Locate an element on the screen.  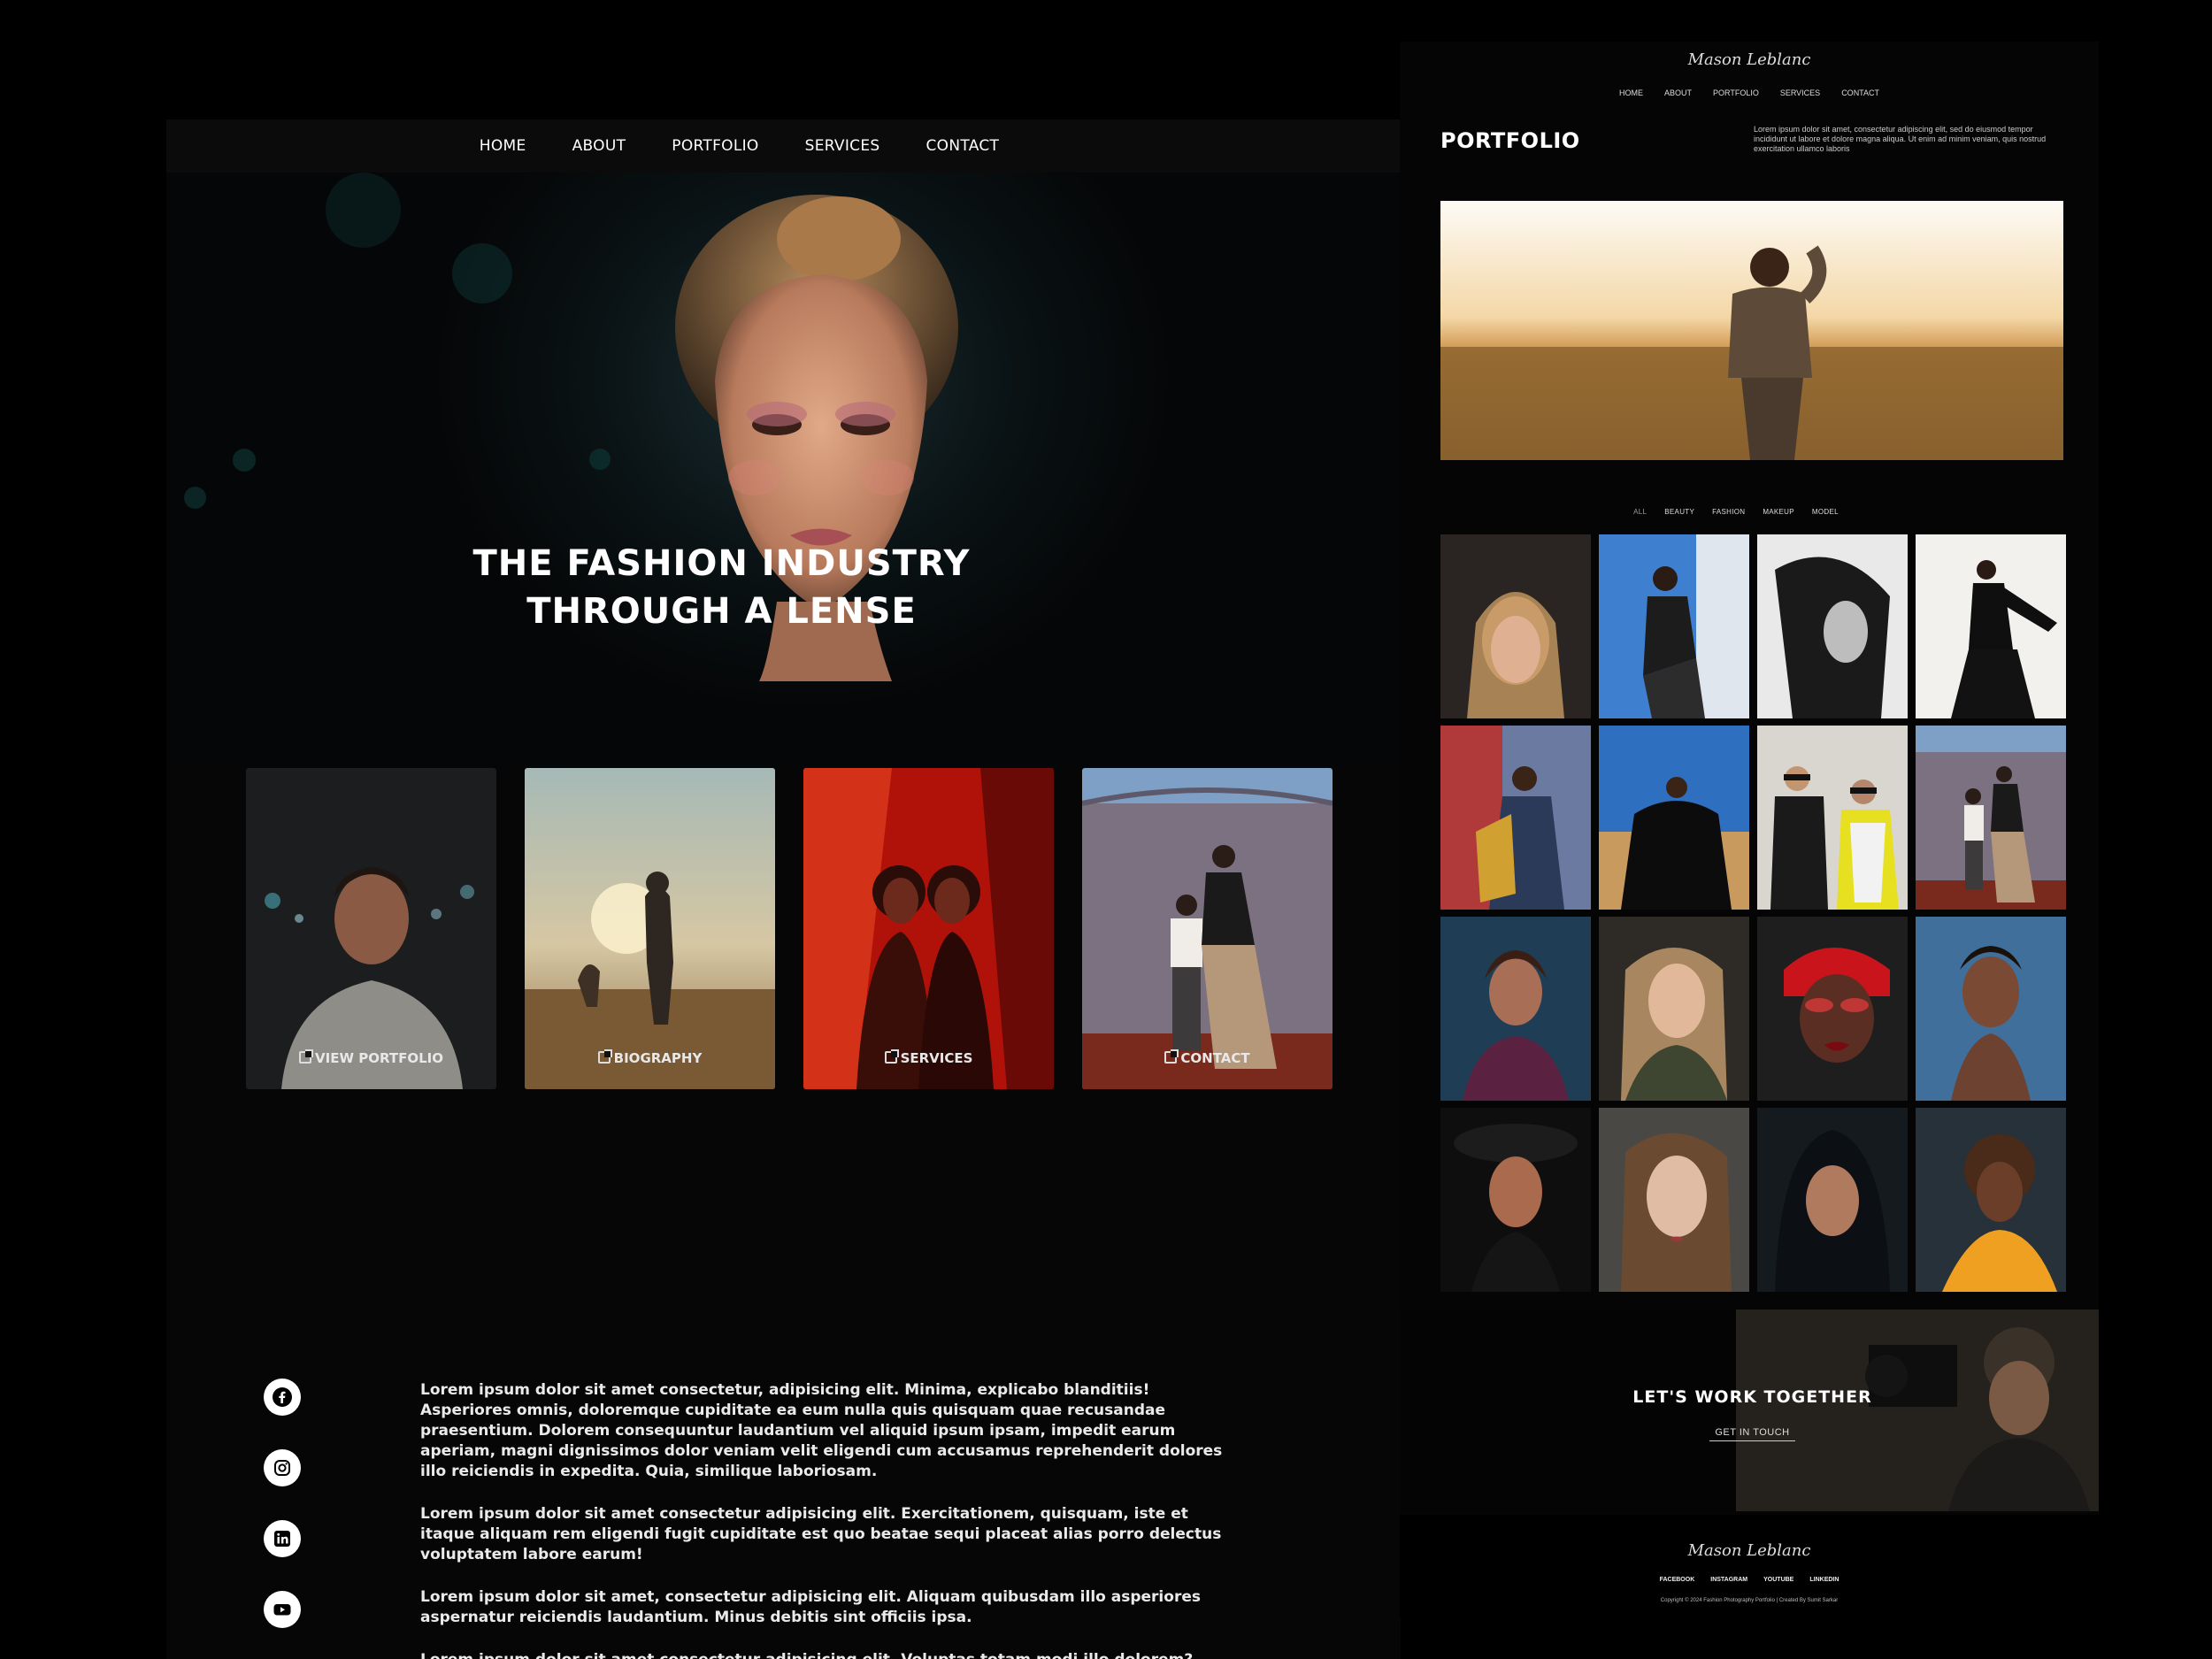
footer-logo: Mason Leblanc is located at coordinates (1750, 1551).